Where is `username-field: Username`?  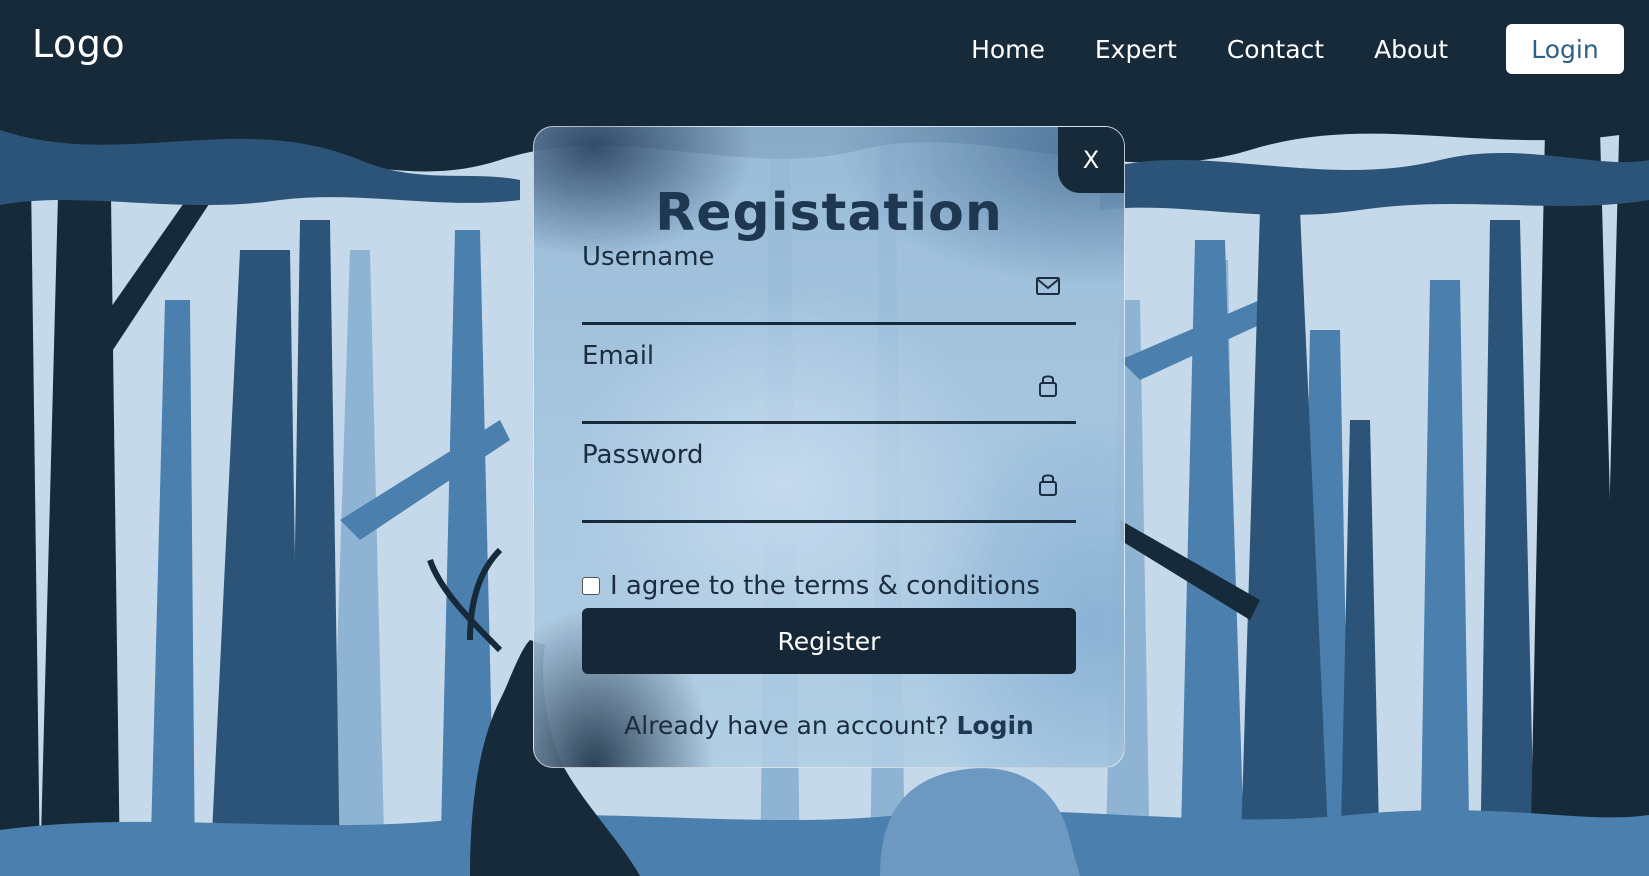 username-field: Username is located at coordinates (829, 283).